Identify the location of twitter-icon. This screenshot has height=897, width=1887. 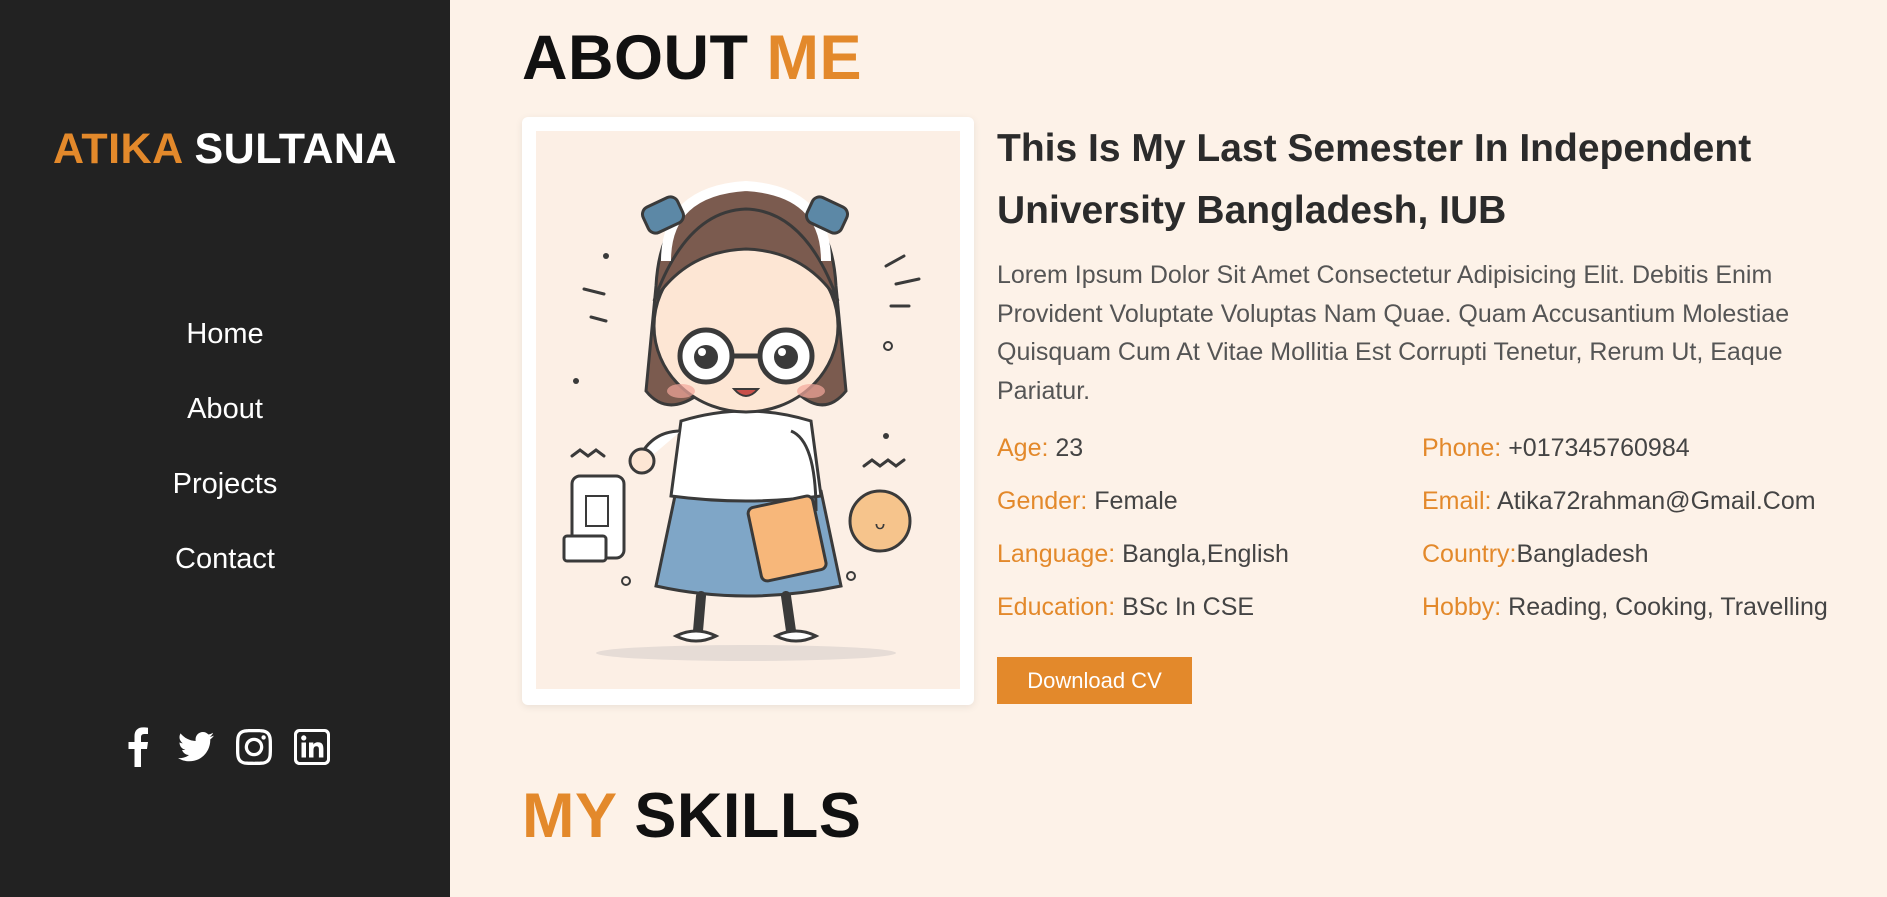
(196, 747).